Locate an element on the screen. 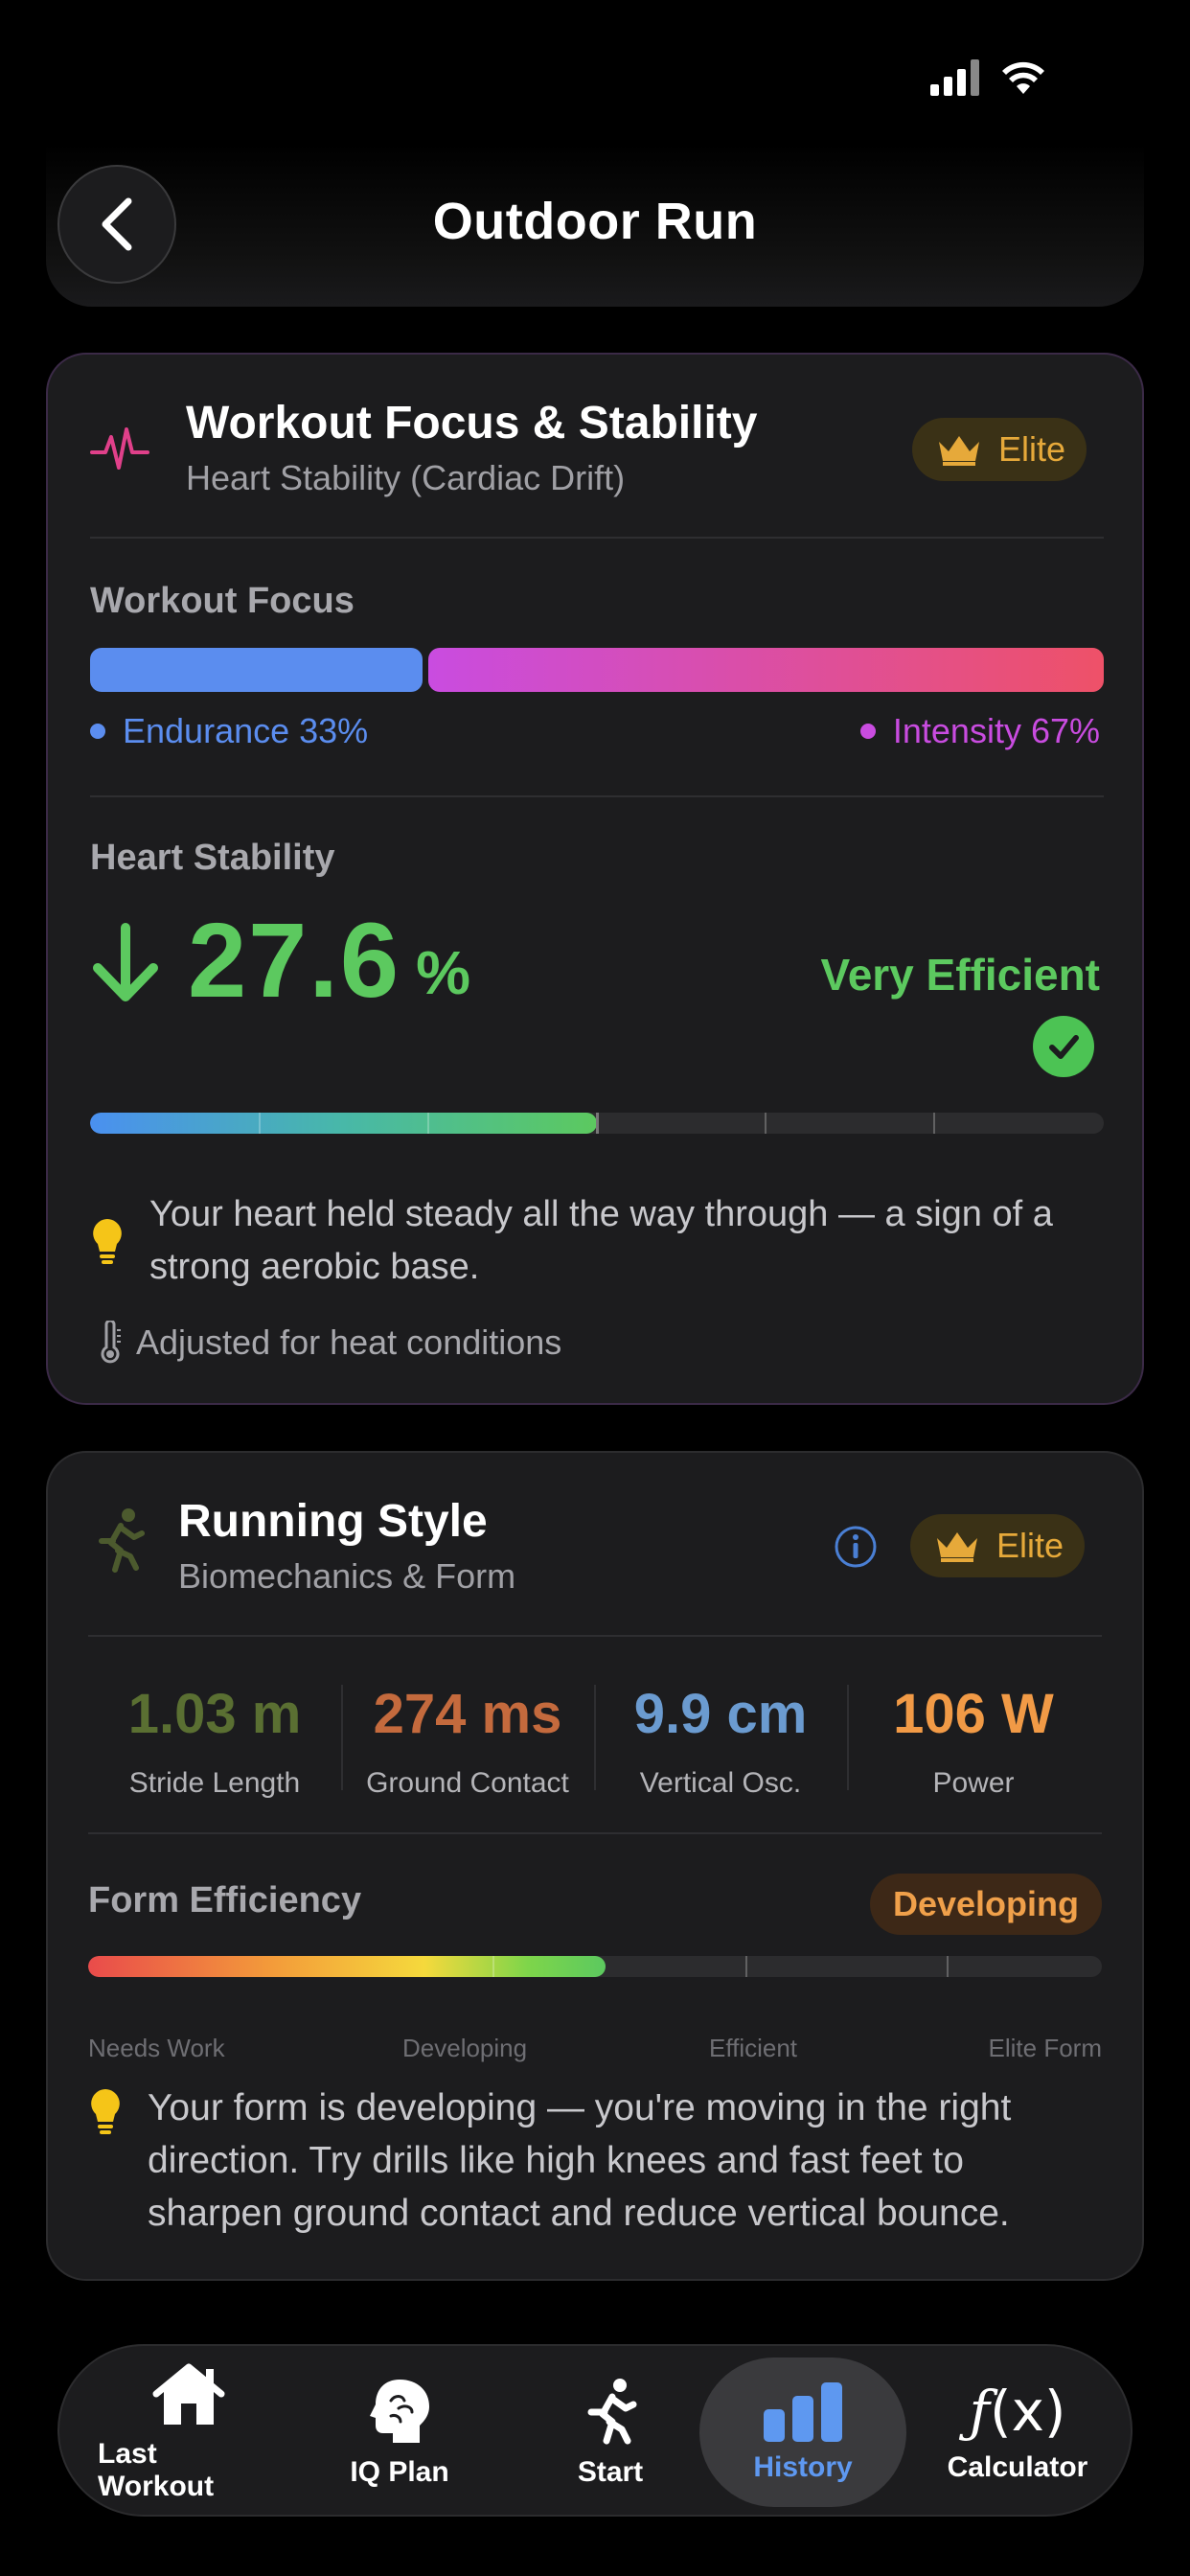 This screenshot has width=1190, height=2576. metric-value: 1.03 m is located at coordinates (214, 1714).